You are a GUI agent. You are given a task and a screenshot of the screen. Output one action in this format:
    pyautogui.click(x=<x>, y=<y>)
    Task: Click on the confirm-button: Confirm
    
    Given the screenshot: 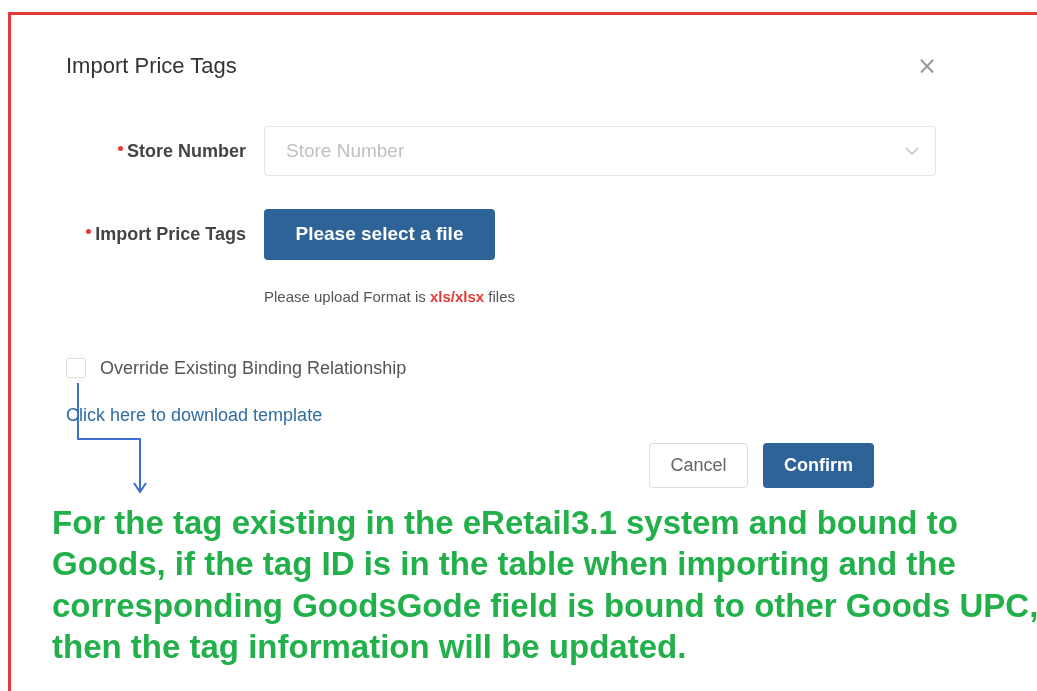 What is the action you would take?
    pyautogui.click(x=818, y=465)
    